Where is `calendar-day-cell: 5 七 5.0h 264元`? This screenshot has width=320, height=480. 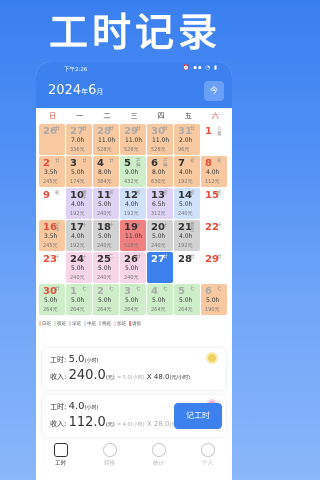
calendar-day-cell: 5 七 5.0h 264元 is located at coordinates (187, 299).